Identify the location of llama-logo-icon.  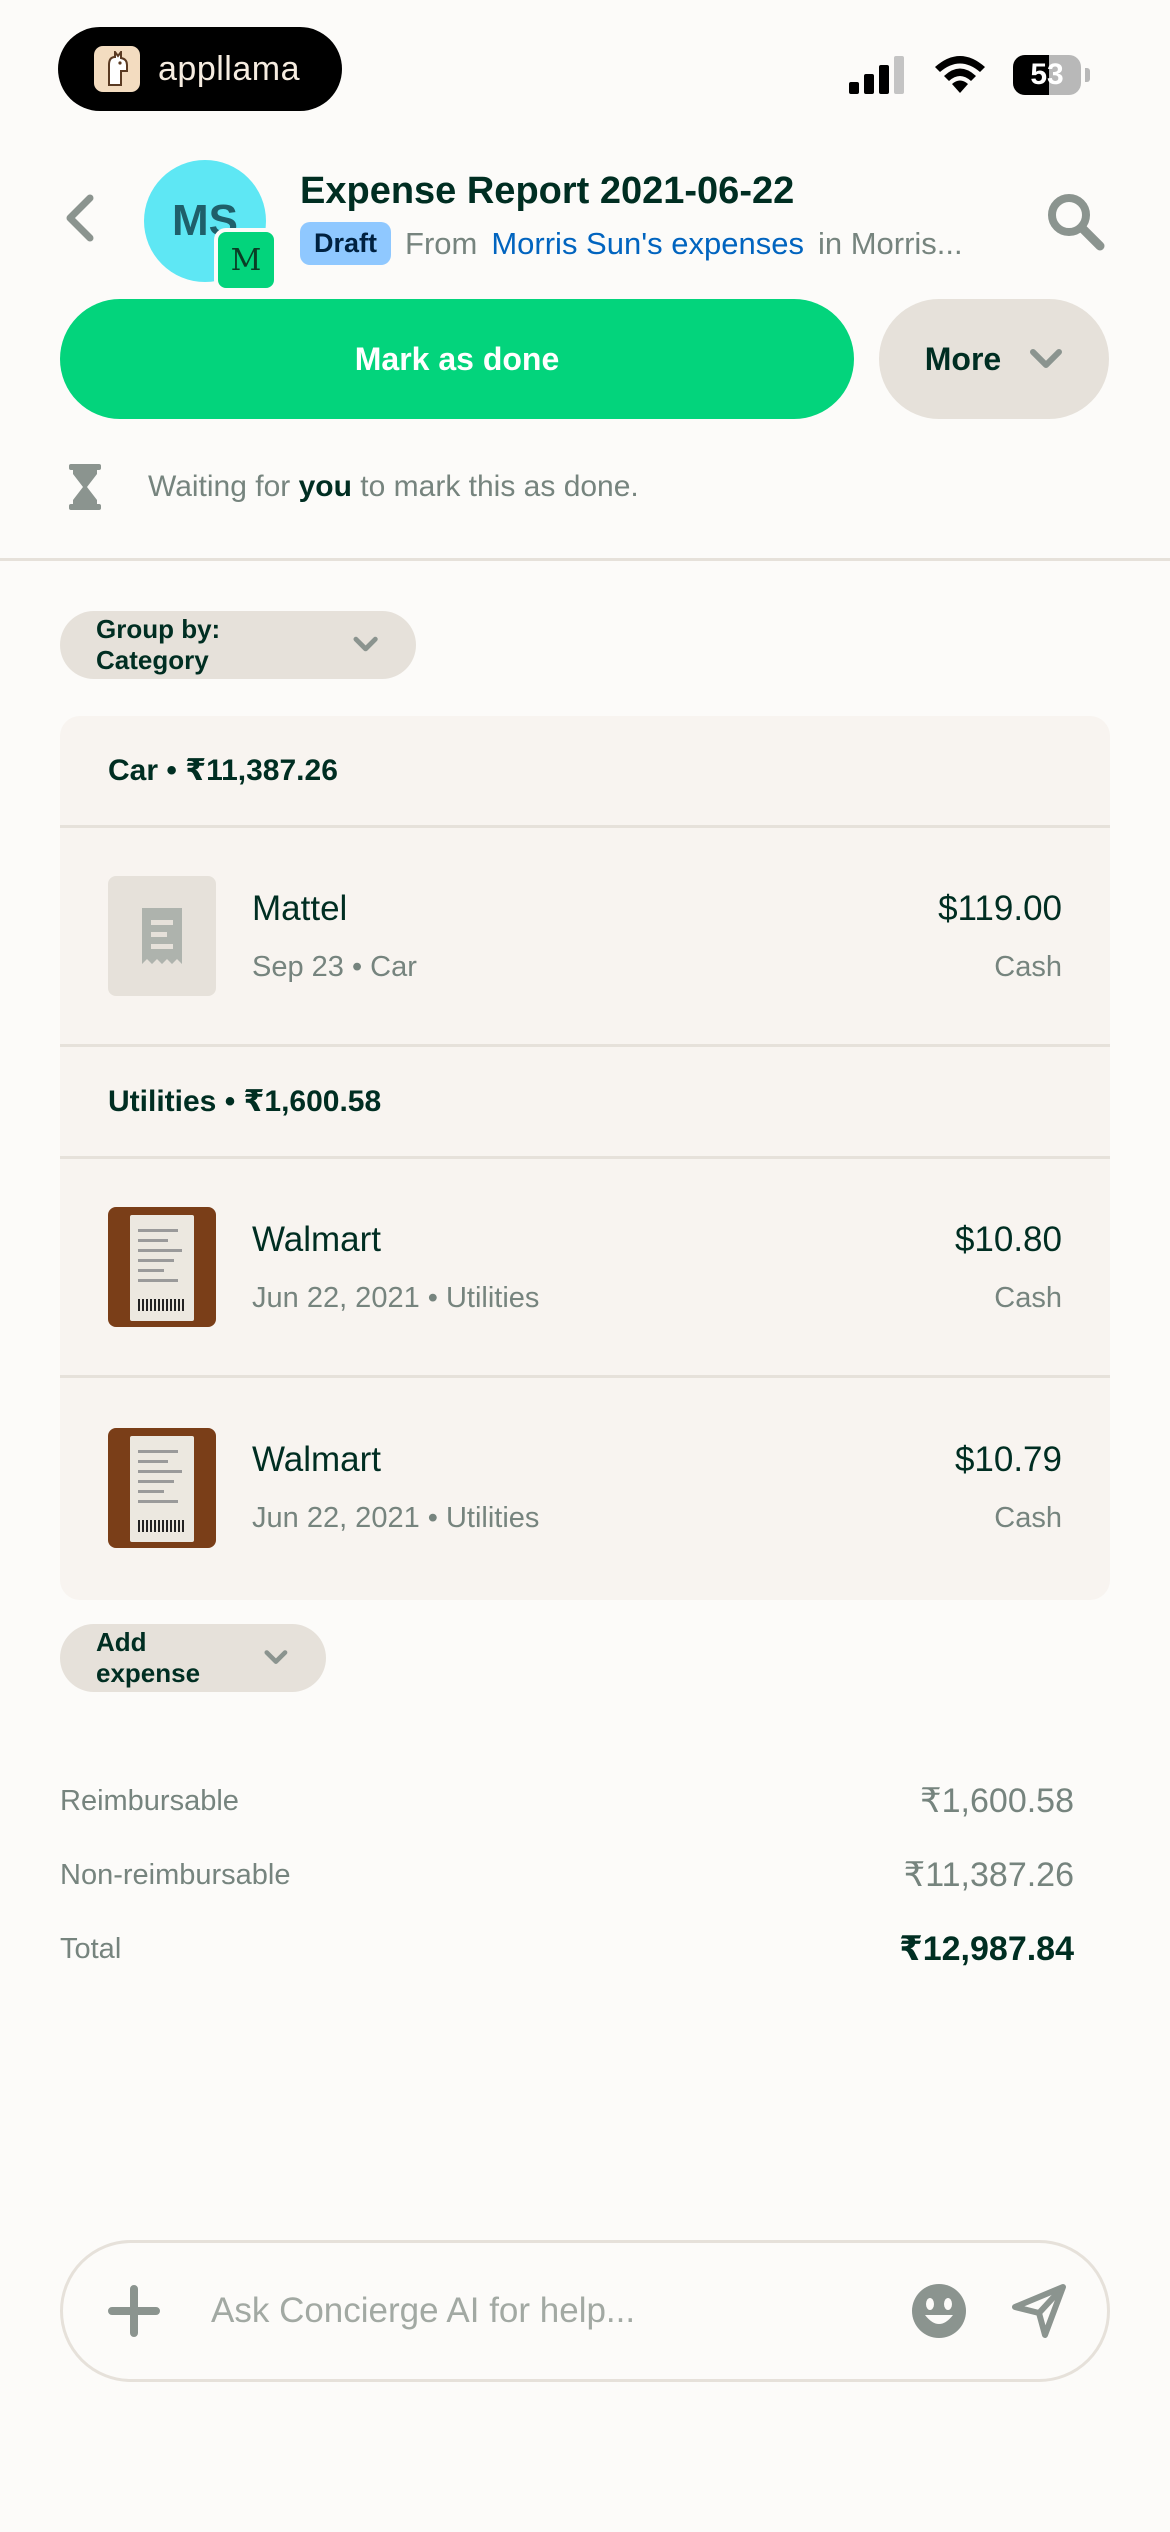
(117, 69).